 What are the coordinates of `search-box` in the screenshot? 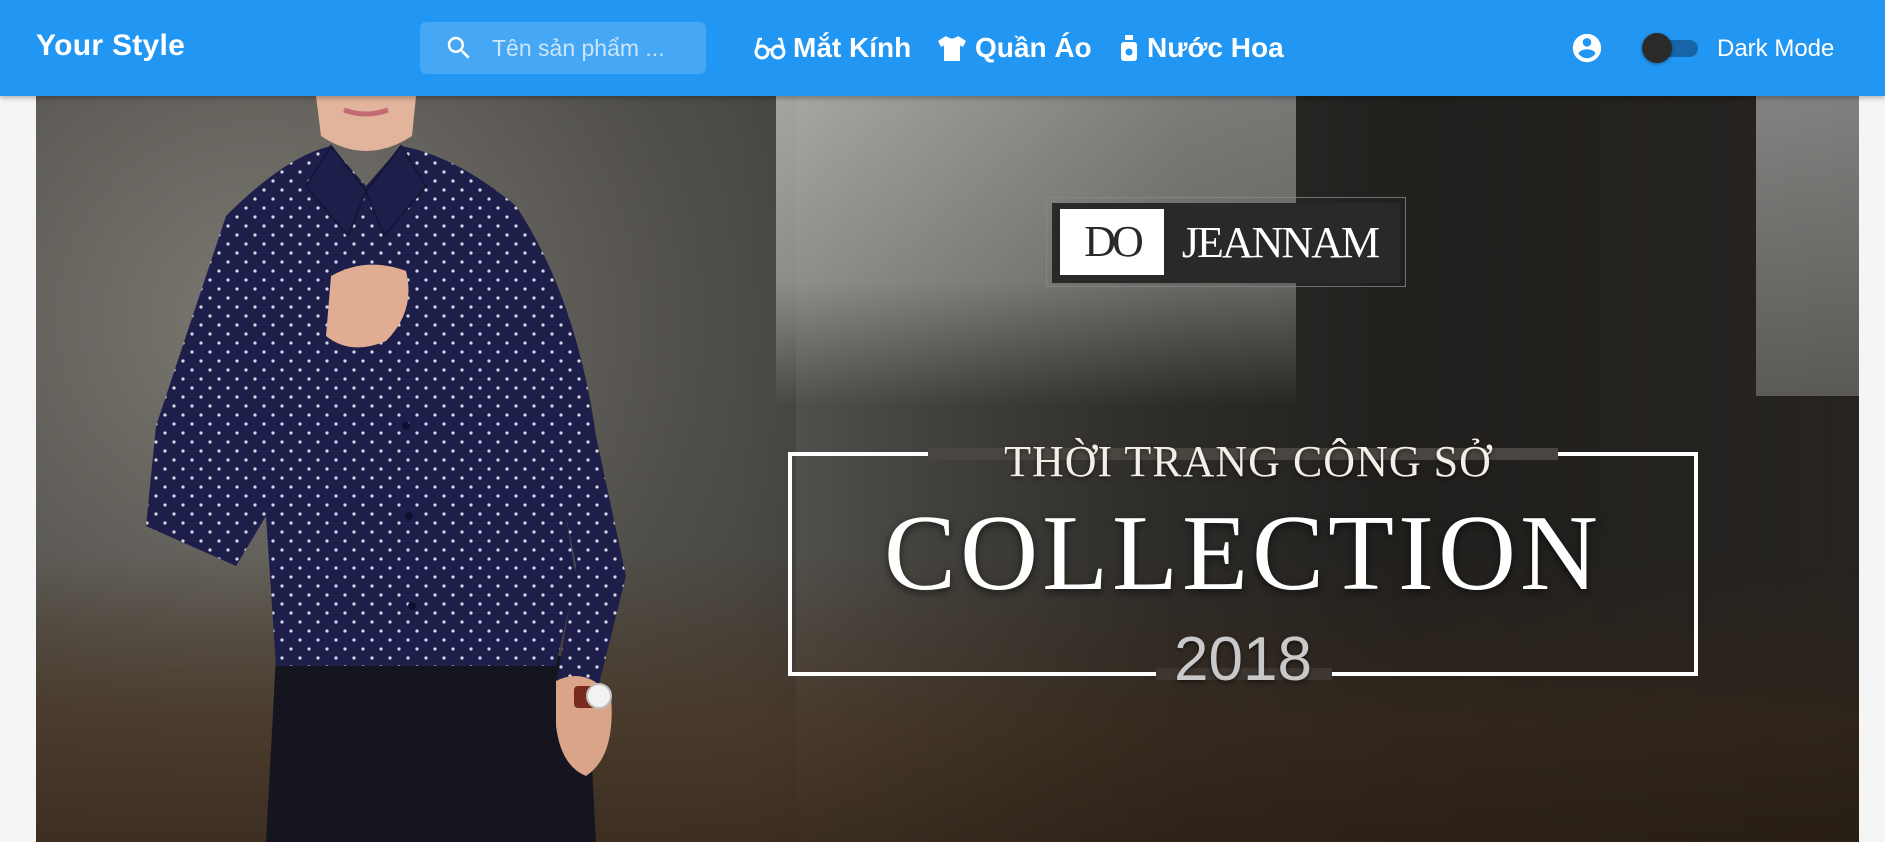 It's located at (563, 48).